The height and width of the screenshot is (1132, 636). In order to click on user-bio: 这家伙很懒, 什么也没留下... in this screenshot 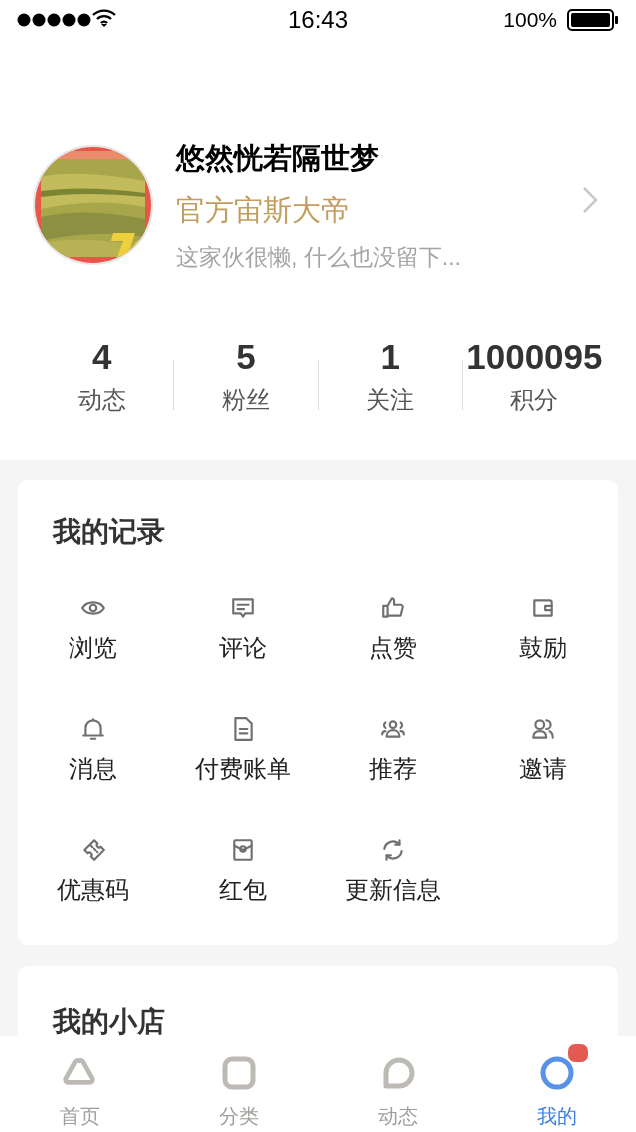, I will do `click(319, 257)`.